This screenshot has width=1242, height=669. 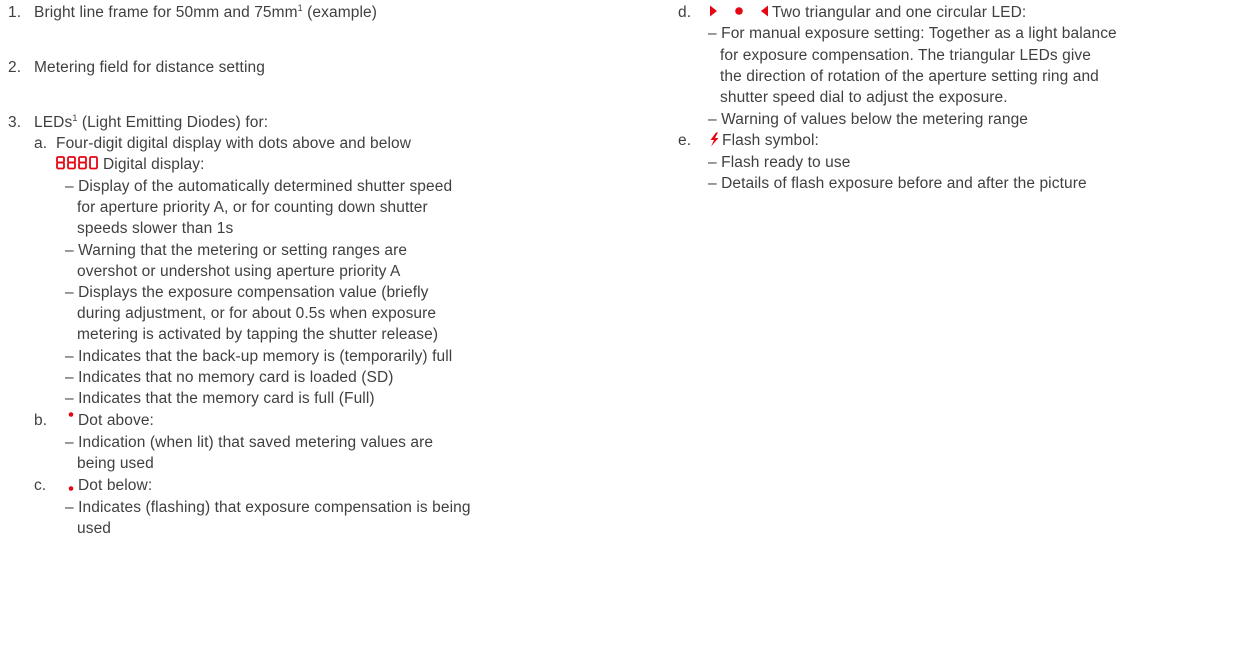 I want to click on sub-d-letter: d., so click(x=685, y=12).